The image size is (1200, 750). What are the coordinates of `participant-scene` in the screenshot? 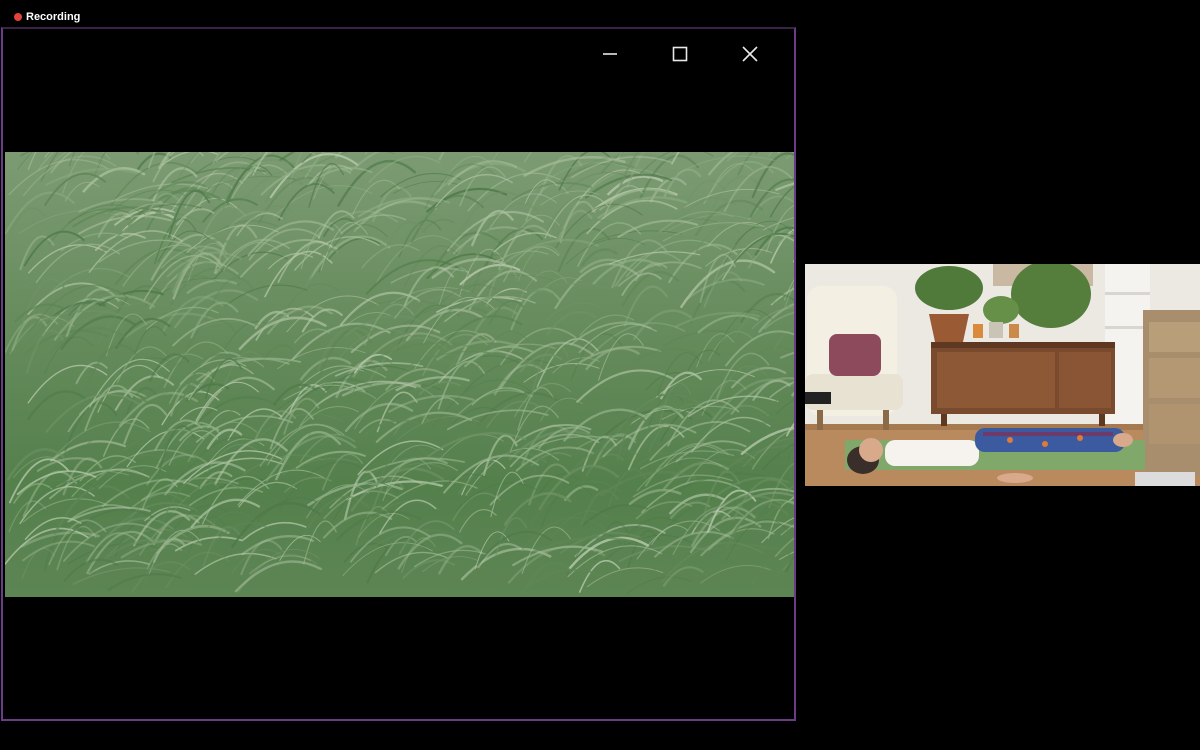 It's located at (1002, 375).